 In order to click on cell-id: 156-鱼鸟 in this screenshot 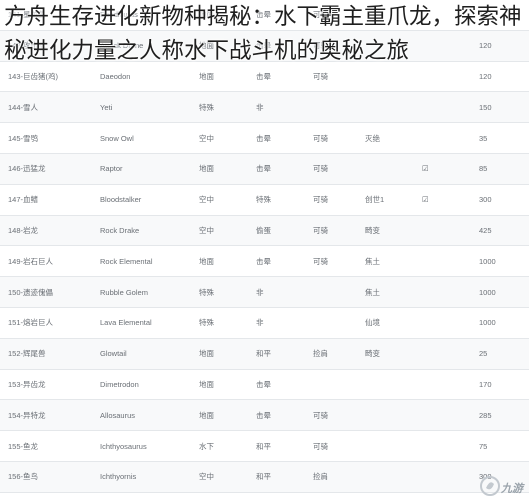, I will do `click(46, 477)`.